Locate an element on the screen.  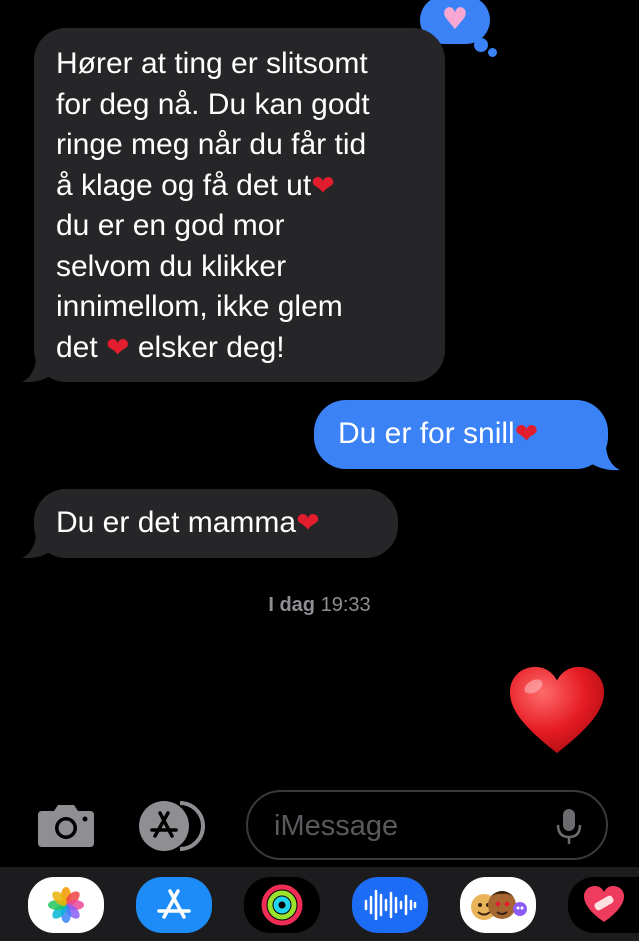
activity-rings-icon is located at coordinates (282, 905).